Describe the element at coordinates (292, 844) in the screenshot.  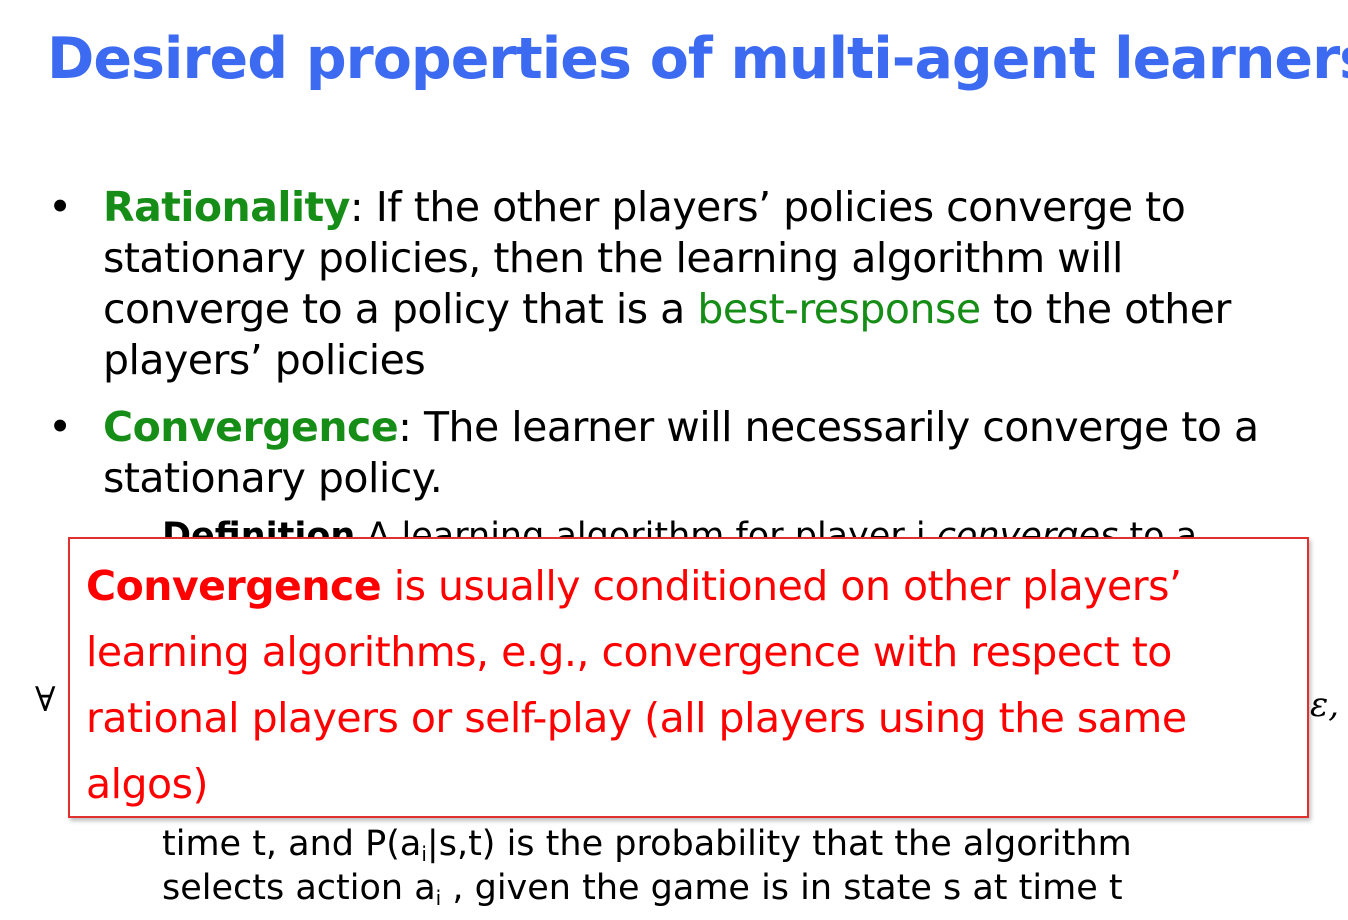
I see `text-part: time t, and P(a` at that location.